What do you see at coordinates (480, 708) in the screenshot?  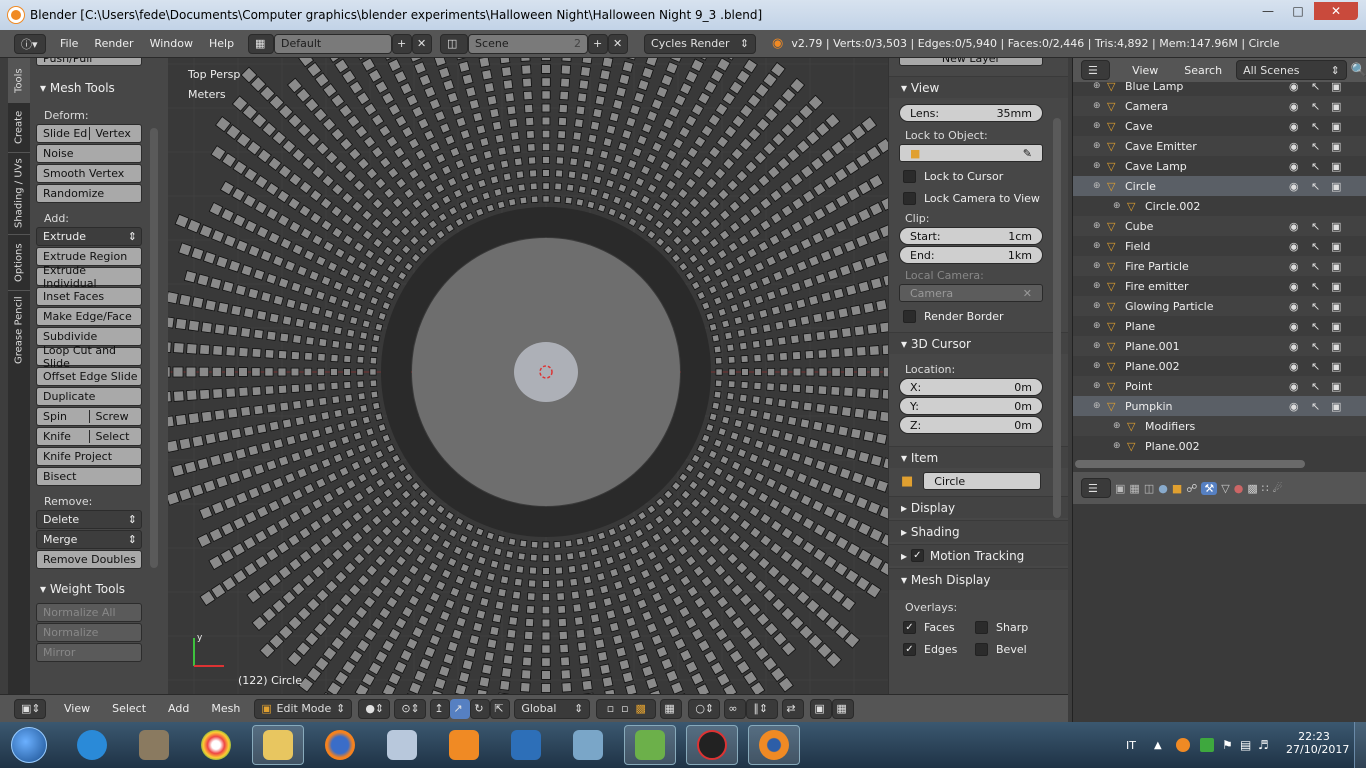 I see `rotate-manipulator-icon: ↻` at bounding box center [480, 708].